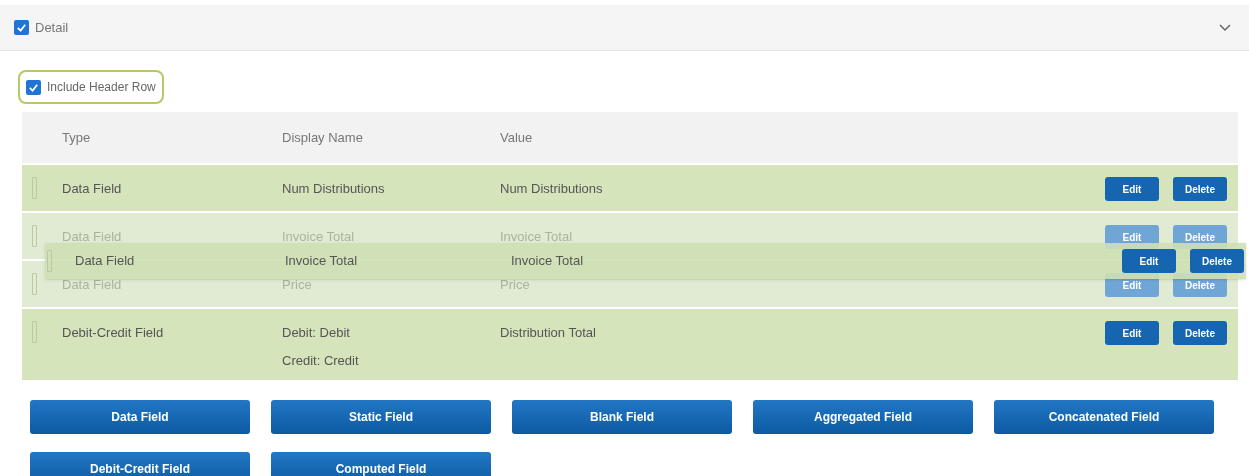  Describe the element at coordinates (645, 261) in the screenshot. I see `dragged-row: Data Field Invoice Total Invoice Total Edit Delete` at that location.